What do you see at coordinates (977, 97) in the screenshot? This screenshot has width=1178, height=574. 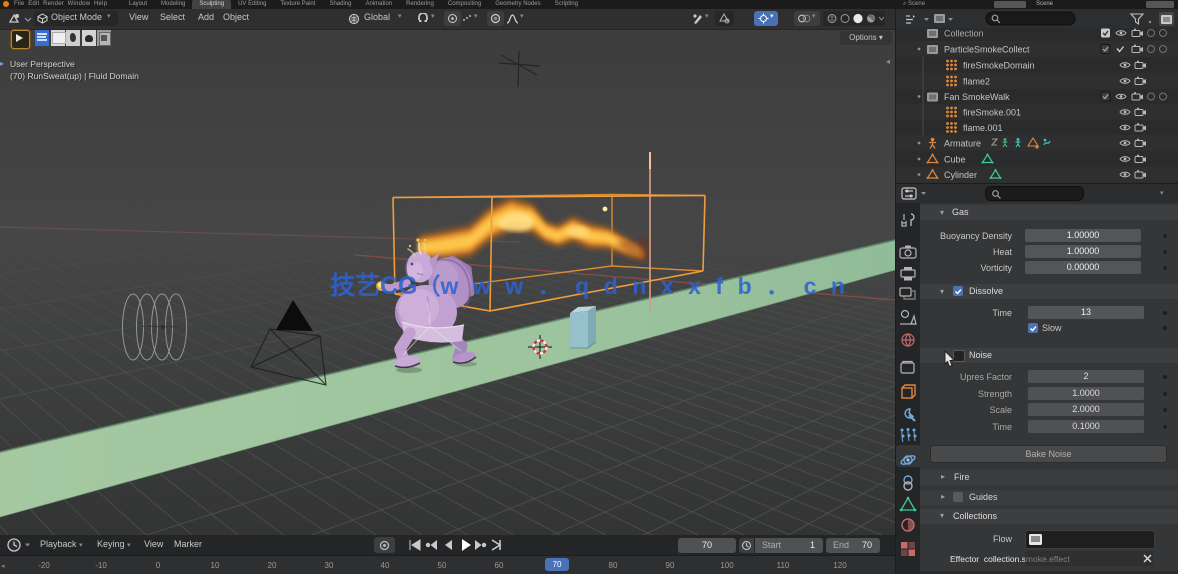 I see `svg-text: Fan SmokeWalk` at bounding box center [977, 97].